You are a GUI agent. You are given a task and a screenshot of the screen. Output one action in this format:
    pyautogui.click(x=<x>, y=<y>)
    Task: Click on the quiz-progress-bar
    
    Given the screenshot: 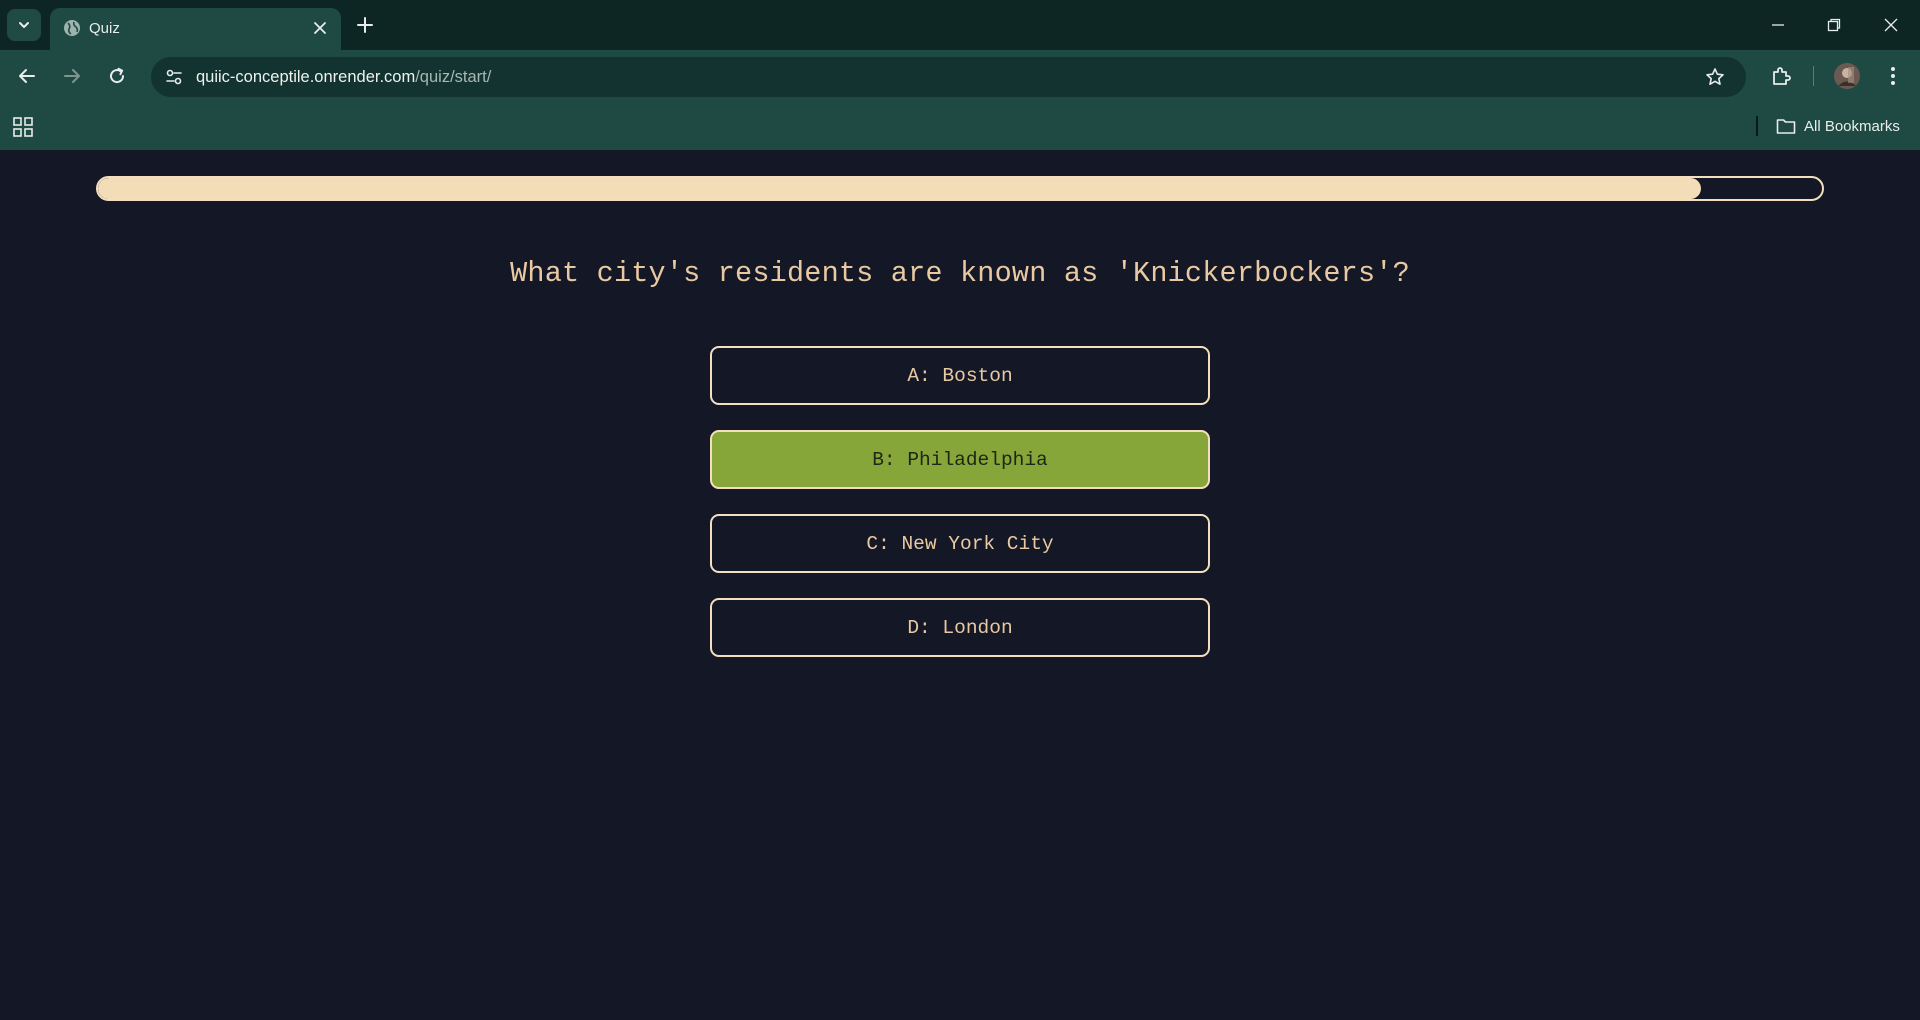 What is the action you would take?
    pyautogui.click(x=960, y=188)
    